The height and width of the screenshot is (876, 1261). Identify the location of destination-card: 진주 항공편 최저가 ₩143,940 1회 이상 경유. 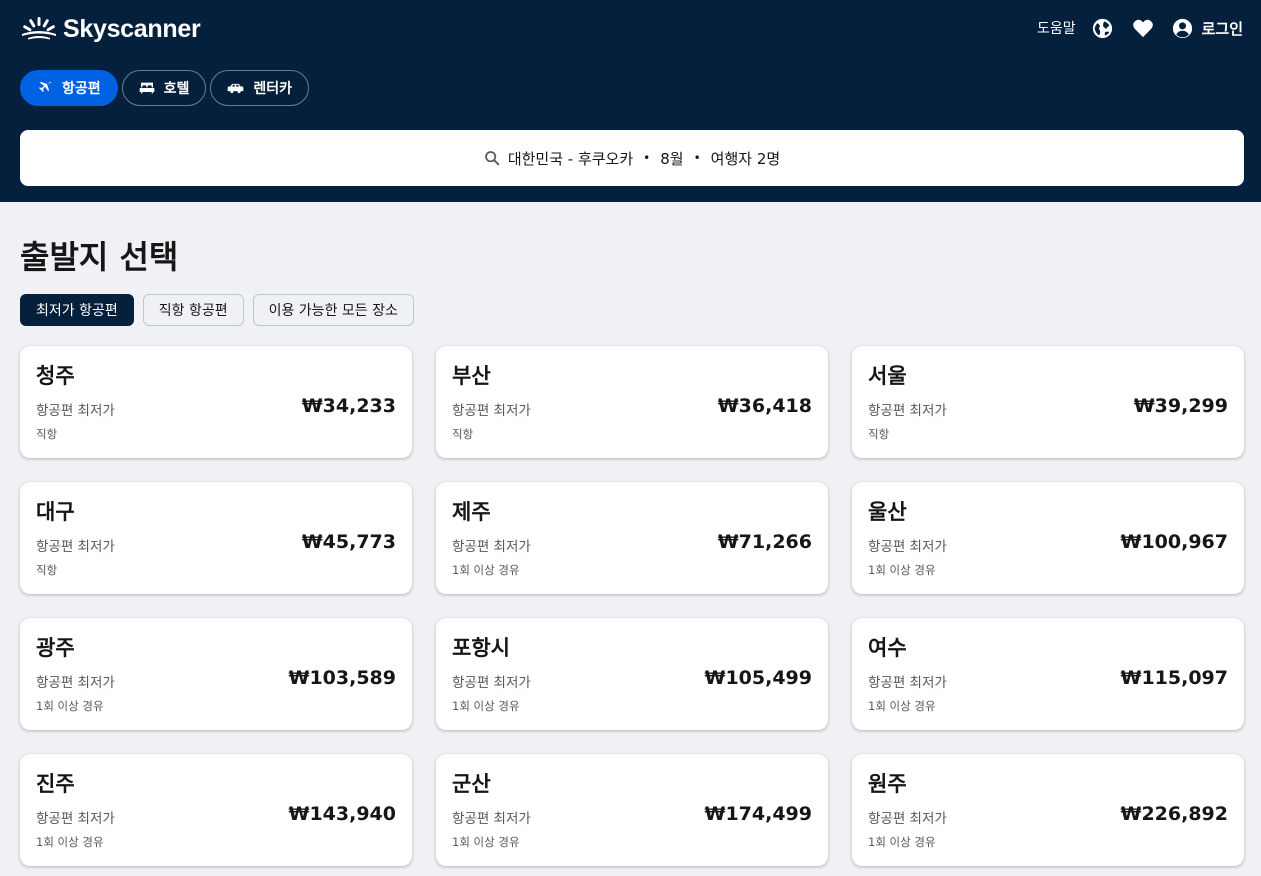
(216, 810).